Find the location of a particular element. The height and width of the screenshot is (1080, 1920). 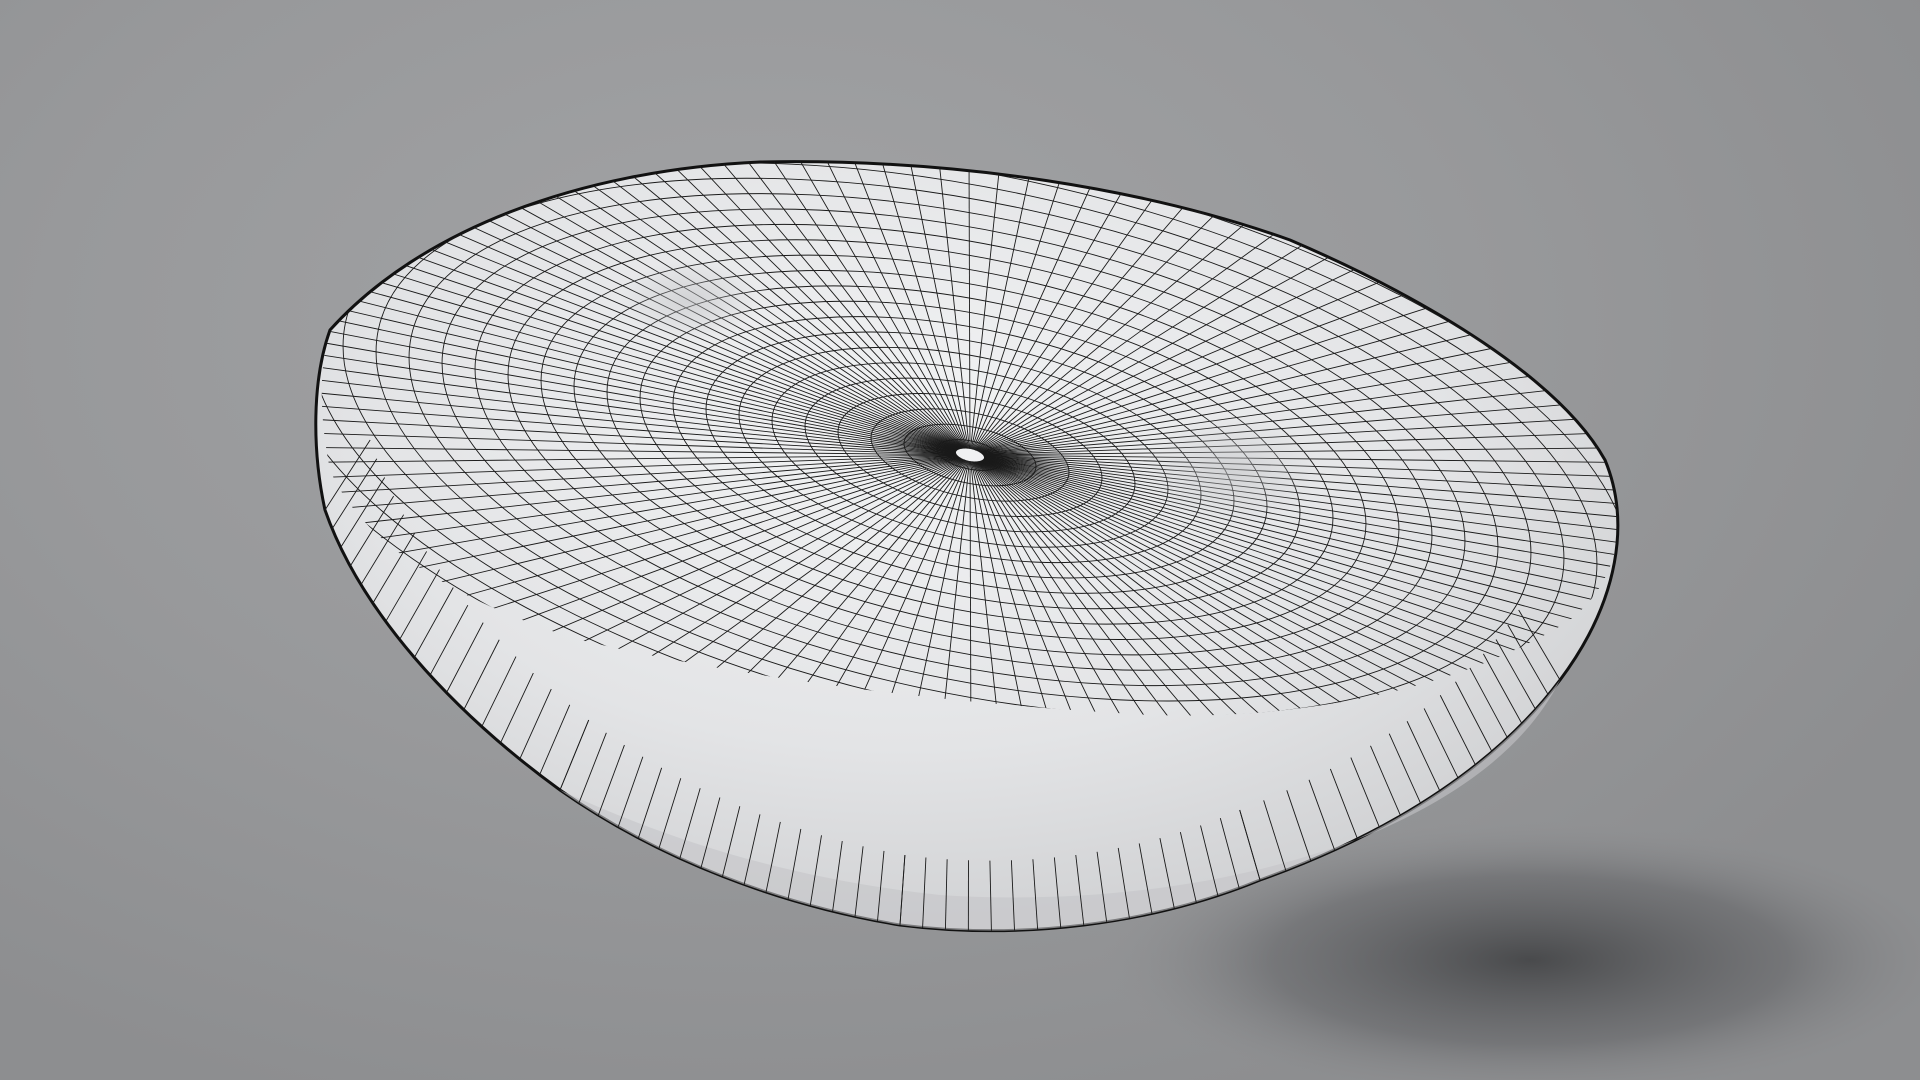

dent-left is located at coordinates (690, 300).